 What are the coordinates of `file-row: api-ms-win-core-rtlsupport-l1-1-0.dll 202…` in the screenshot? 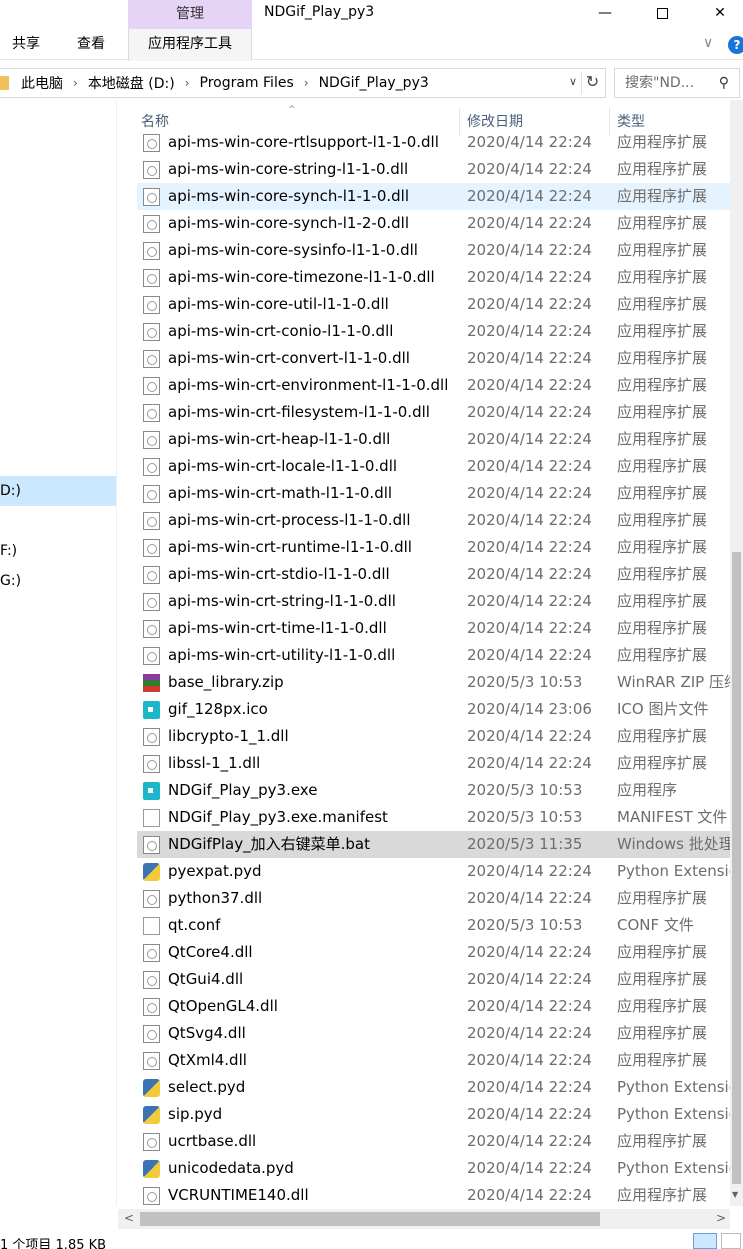 It's located at (433, 142).